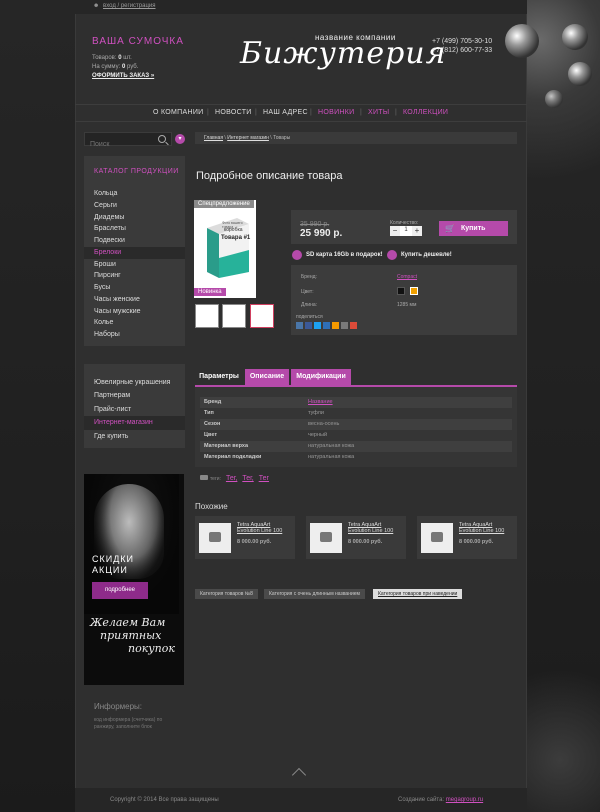  Describe the element at coordinates (134, 229) in the screenshot. I see `catalog-item: Браслеты` at that location.